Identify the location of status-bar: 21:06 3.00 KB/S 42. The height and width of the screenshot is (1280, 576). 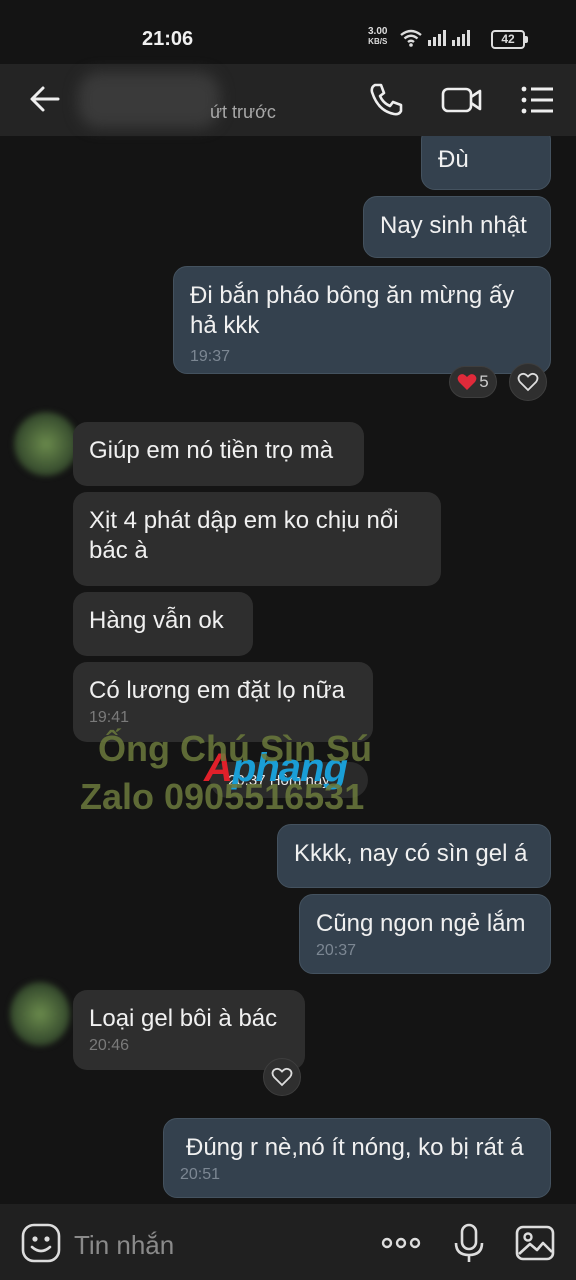
(288, 32).